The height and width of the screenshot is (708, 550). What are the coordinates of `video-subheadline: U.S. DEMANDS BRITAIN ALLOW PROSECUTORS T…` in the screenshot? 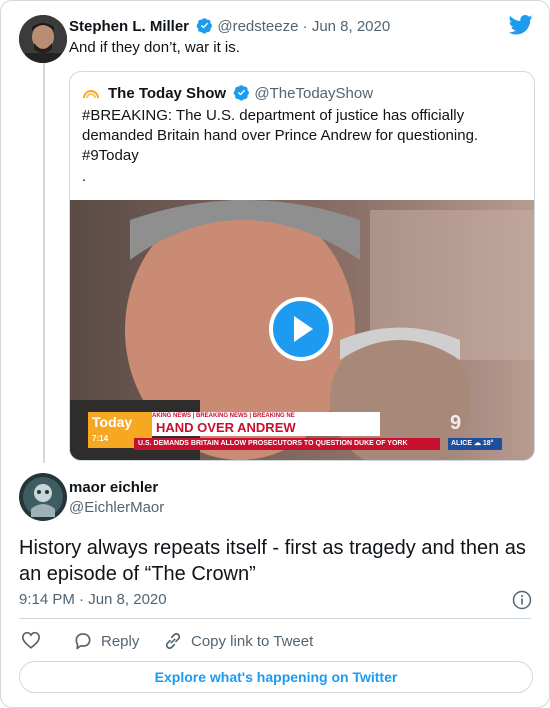 It's located at (287, 444).